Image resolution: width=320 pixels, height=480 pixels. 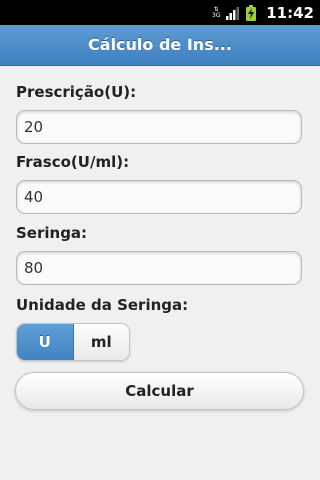 What do you see at coordinates (73, 162) in the screenshot?
I see `frasco-label: Frasco(U/ml):` at bounding box center [73, 162].